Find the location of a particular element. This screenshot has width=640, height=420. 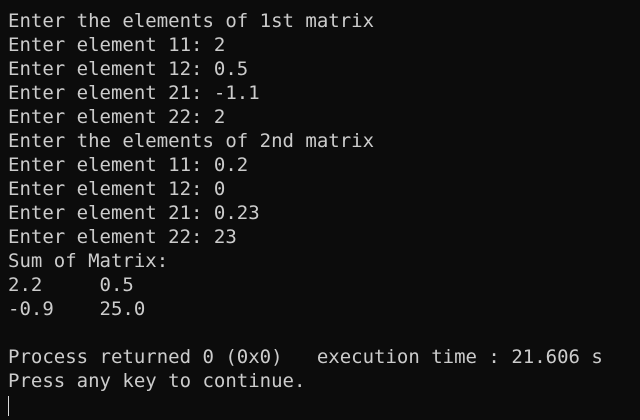

console-line: Enter element 22: 23 is located at coordinates (122, 237).